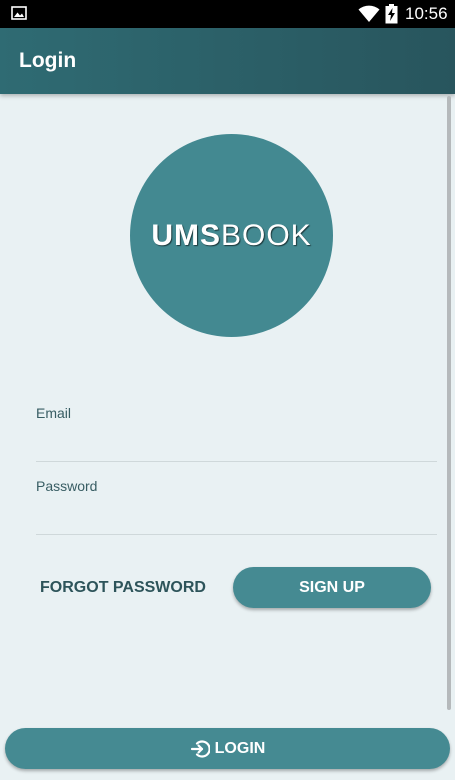 The height and width of the screenshot is (780, 455). Describe the element at coordinates (449, 403) in the screenshot. I see `scrollbar` at that location.